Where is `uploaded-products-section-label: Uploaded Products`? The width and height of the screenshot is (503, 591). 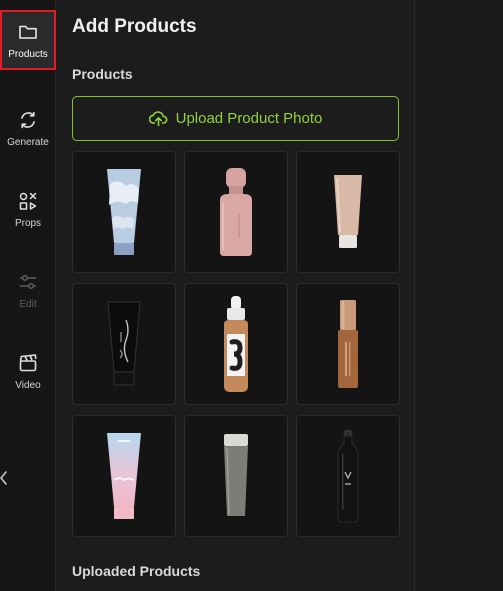
uploaded-products-section-label: Uploaded Products is located at coordinates (136, 571).